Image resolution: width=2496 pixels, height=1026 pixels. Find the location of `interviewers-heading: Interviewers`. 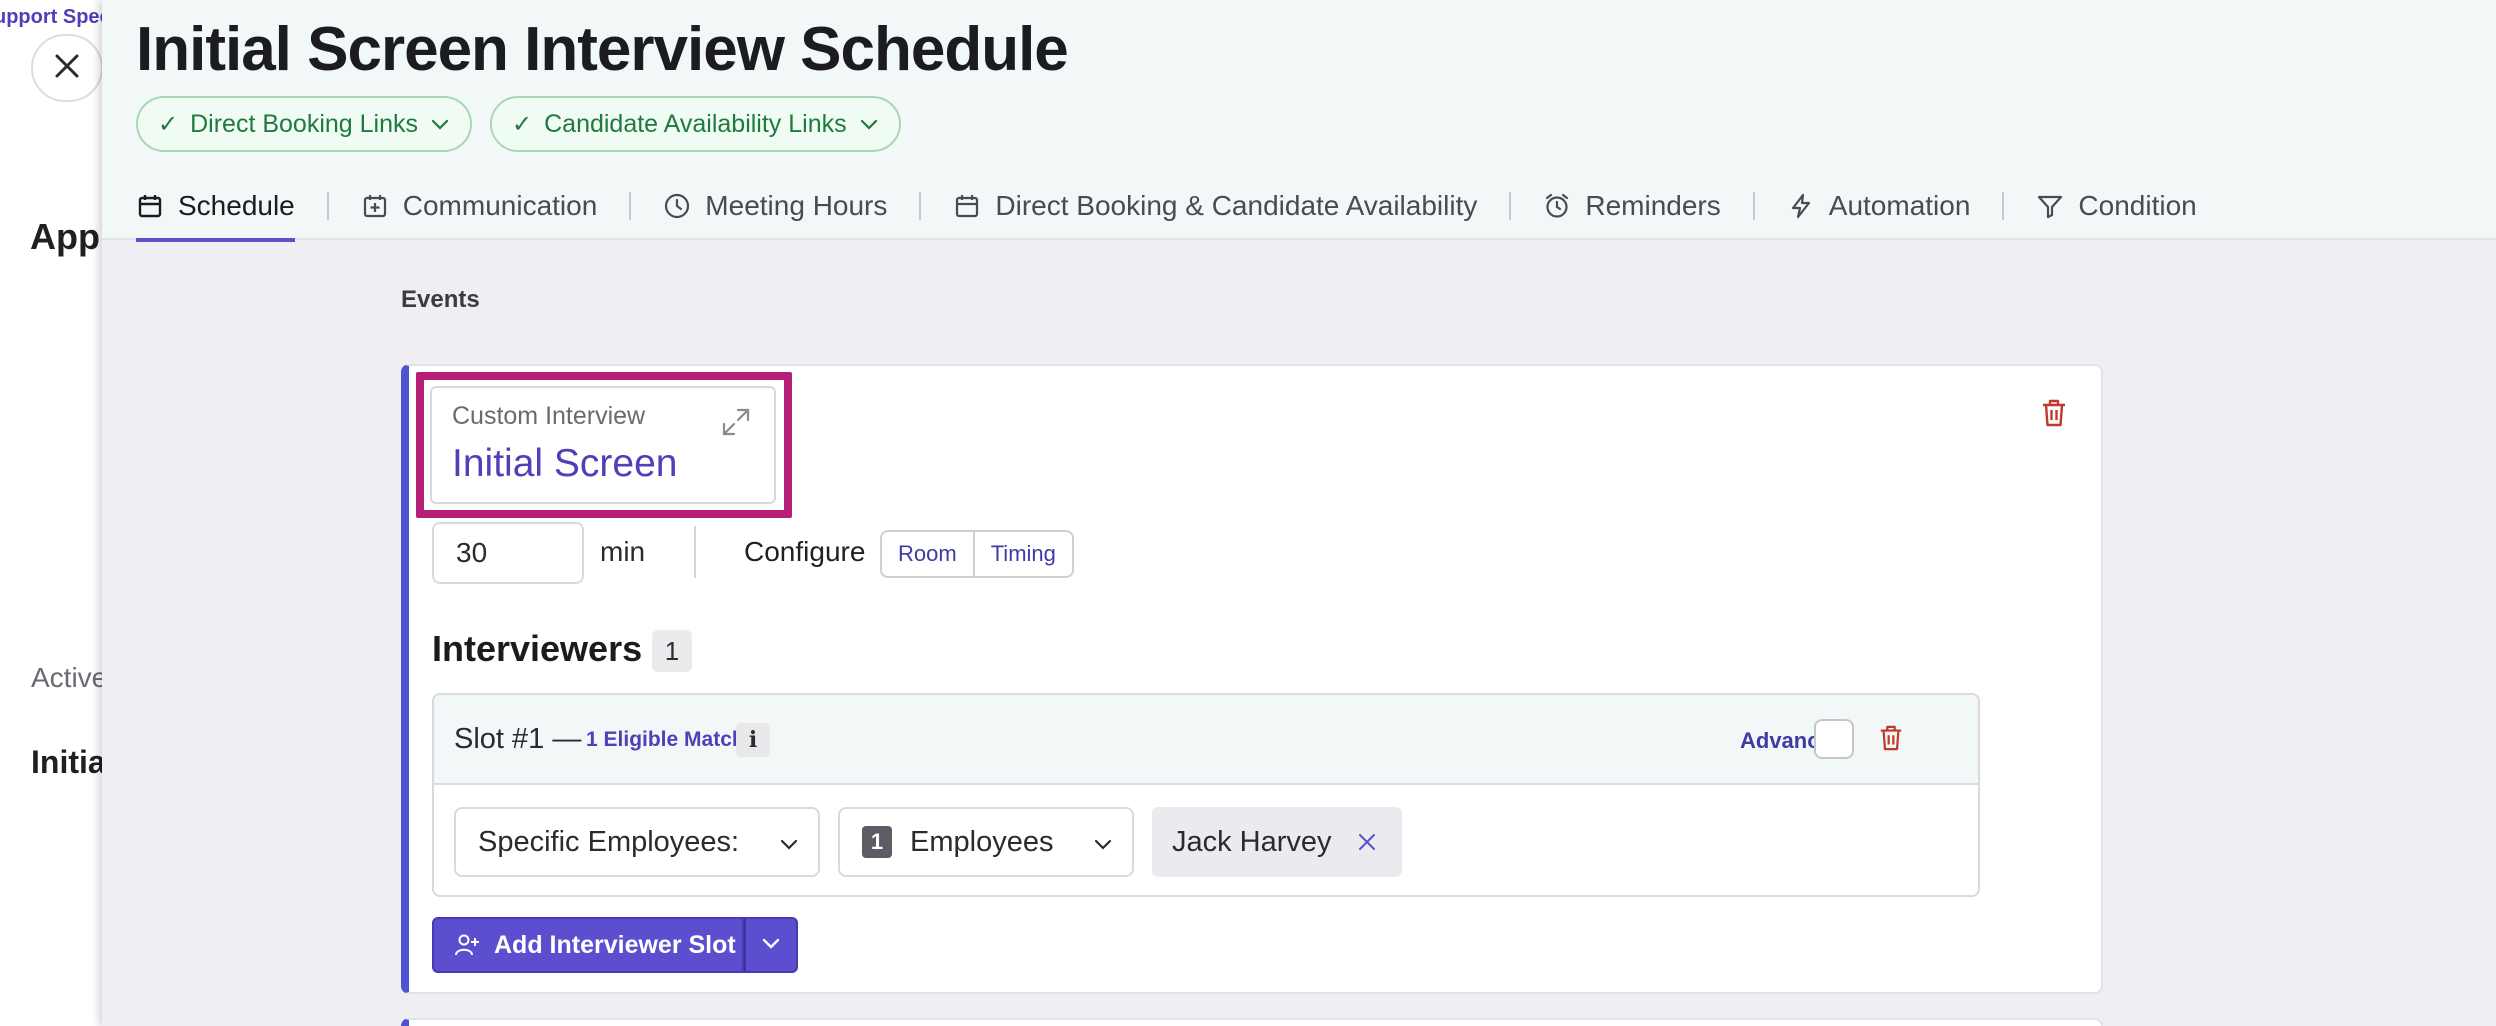

interviewers-heading: Interviewers is located at coordinates (537, 648).